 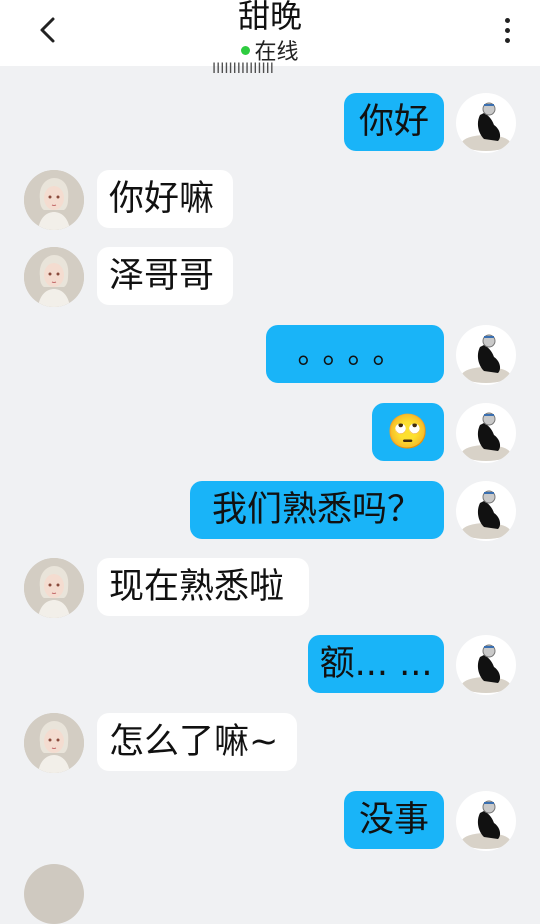 What do you see at coordinates (269, 17) in the screenshot?
I see `chat-title: 甜晚` at bounding box center [269, 17].